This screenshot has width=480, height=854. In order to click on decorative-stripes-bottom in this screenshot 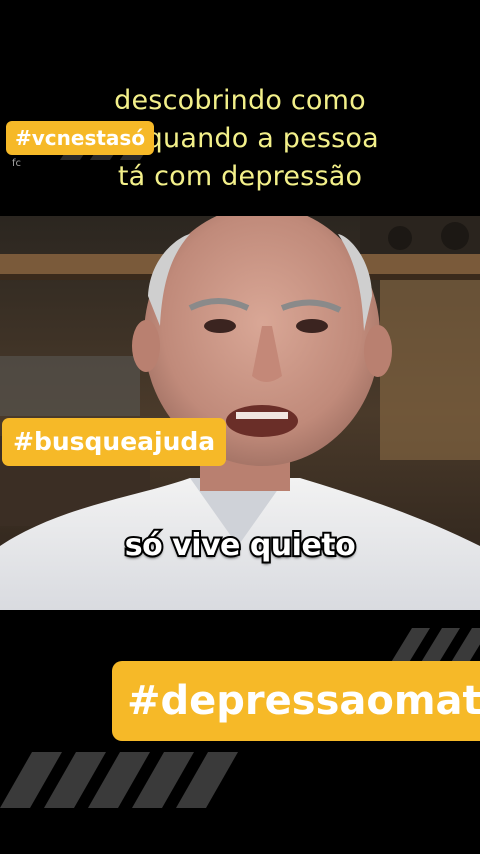, I will do `click(119, 780)`.